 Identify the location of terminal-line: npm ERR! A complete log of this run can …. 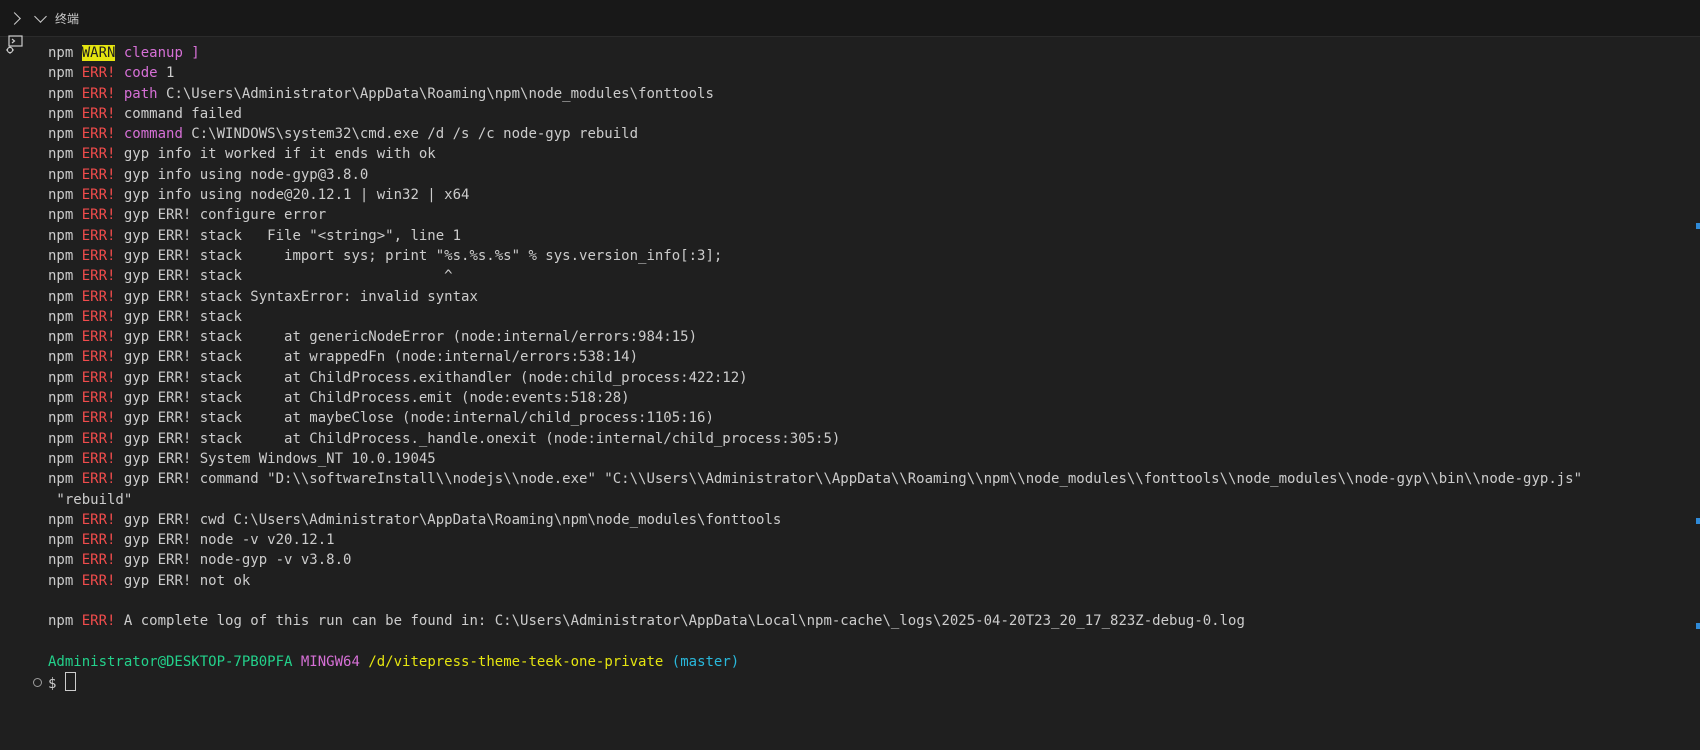
(815, 621).